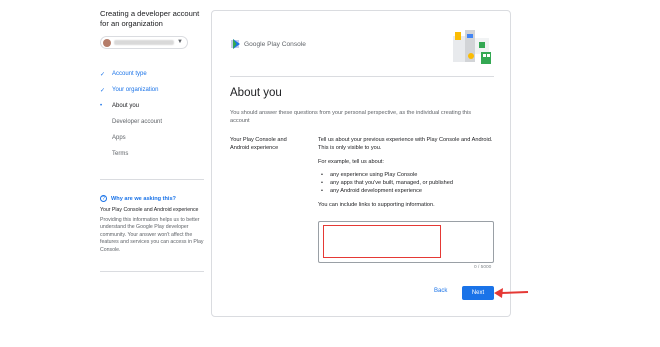 The image size is (660, 347). What do you see at coordinates (120, 154) in the screenshot?
I see `step-label: Terms` at bounding box center [120, 154].